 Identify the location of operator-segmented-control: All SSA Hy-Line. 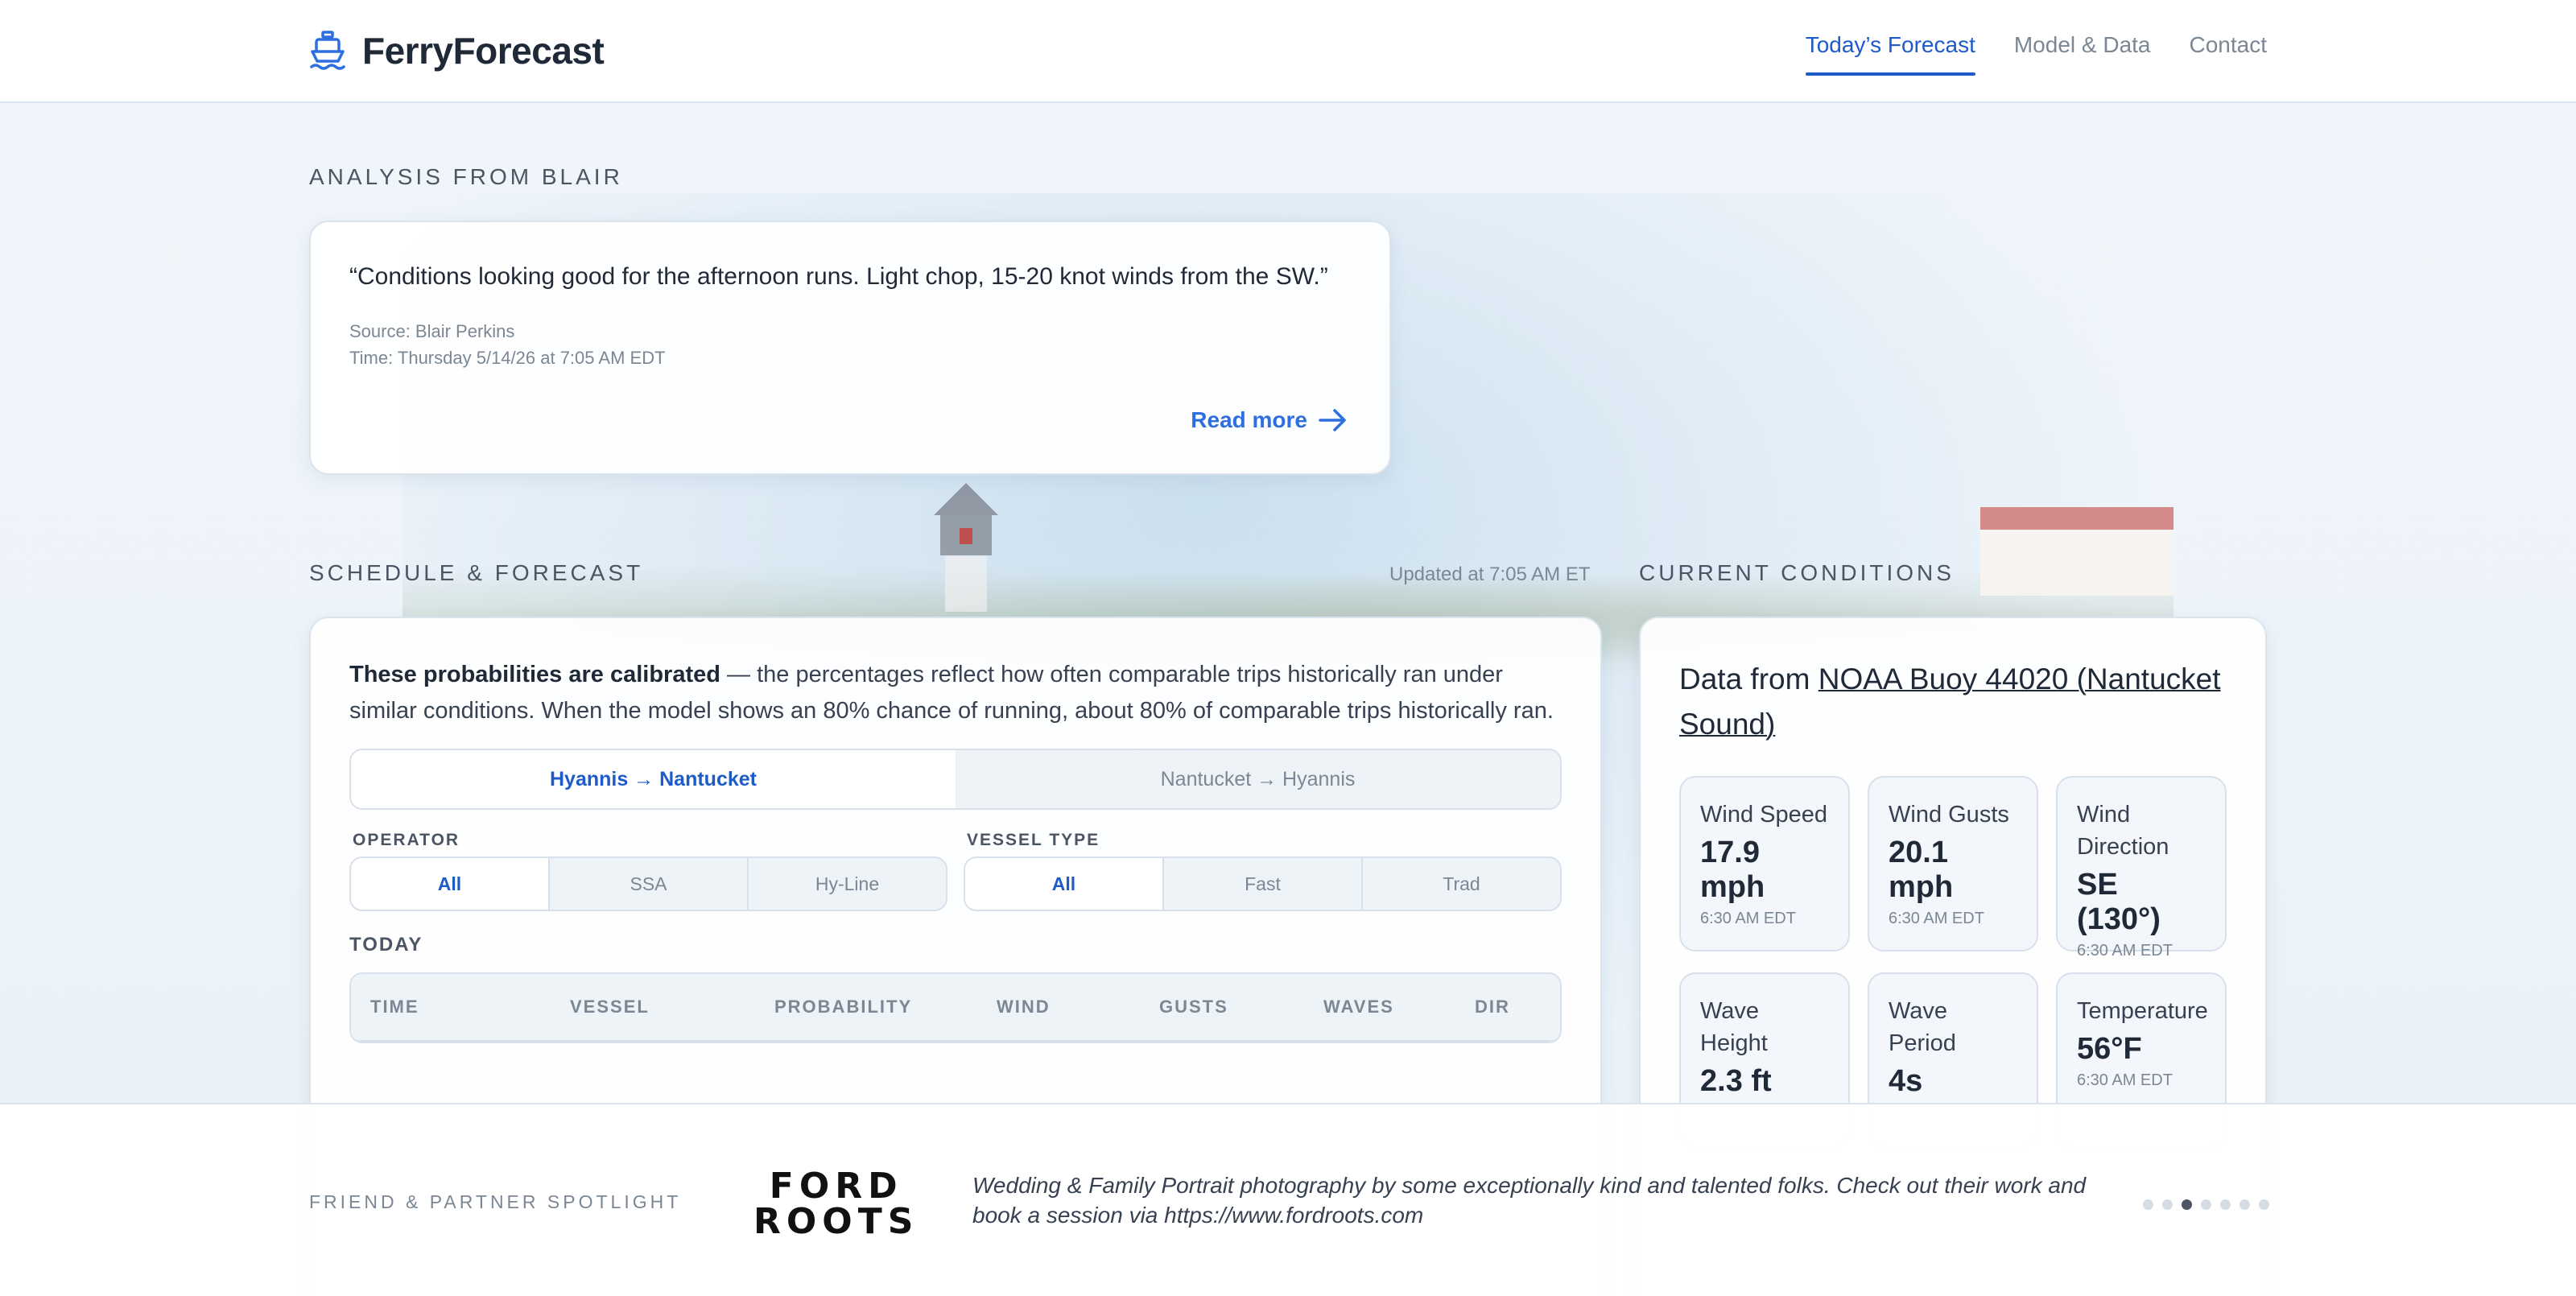
(648, 884).